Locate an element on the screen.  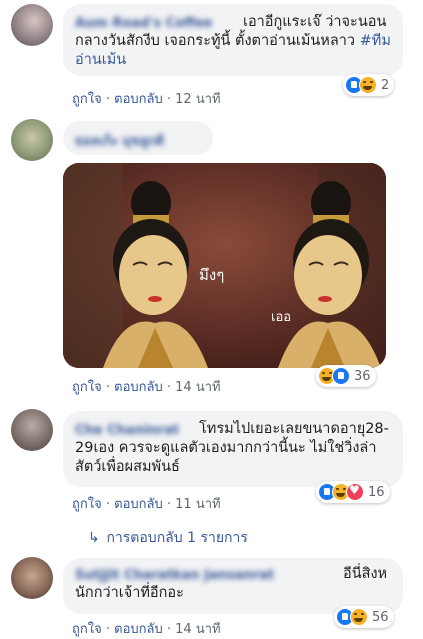
reaction-count: 56 is located at coordinates (380, 617).